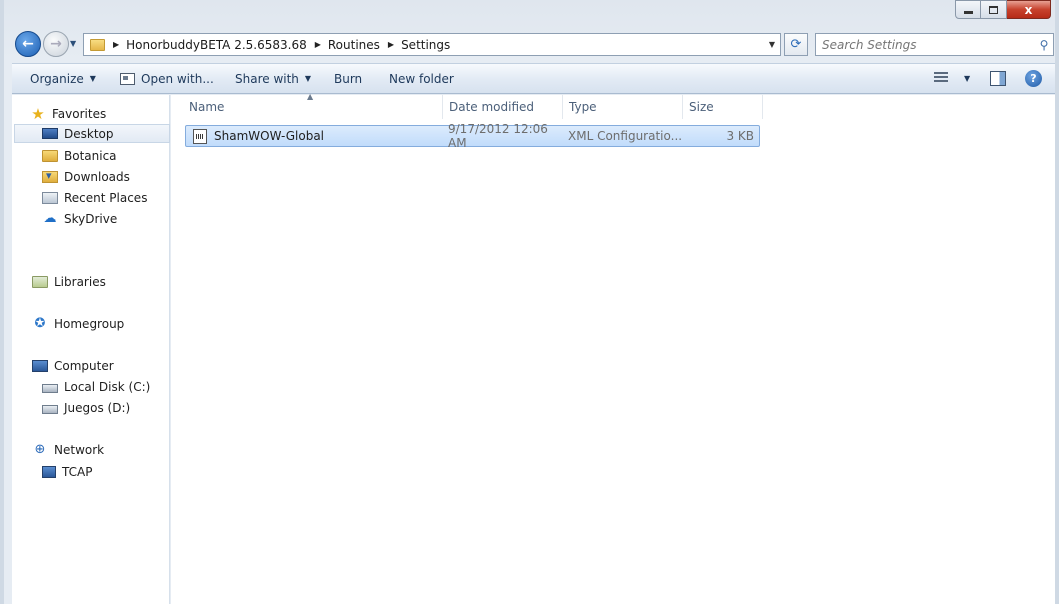 The image size is (1059, 604). Describe the element at coordinates (425, 45) in the screenshot. I see `breadcrumb-settings: Settings` at that location.